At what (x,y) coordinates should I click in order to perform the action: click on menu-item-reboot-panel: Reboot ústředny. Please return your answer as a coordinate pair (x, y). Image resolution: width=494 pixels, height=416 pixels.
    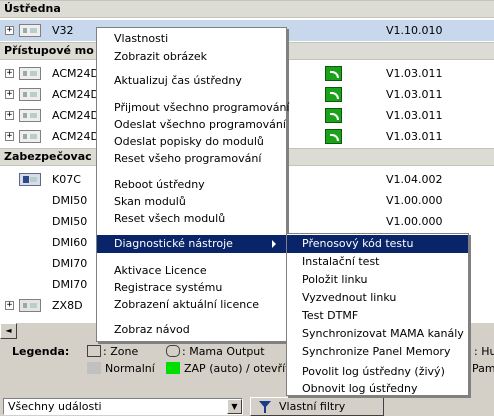
    Looking at the image, I should click on (191, 185).